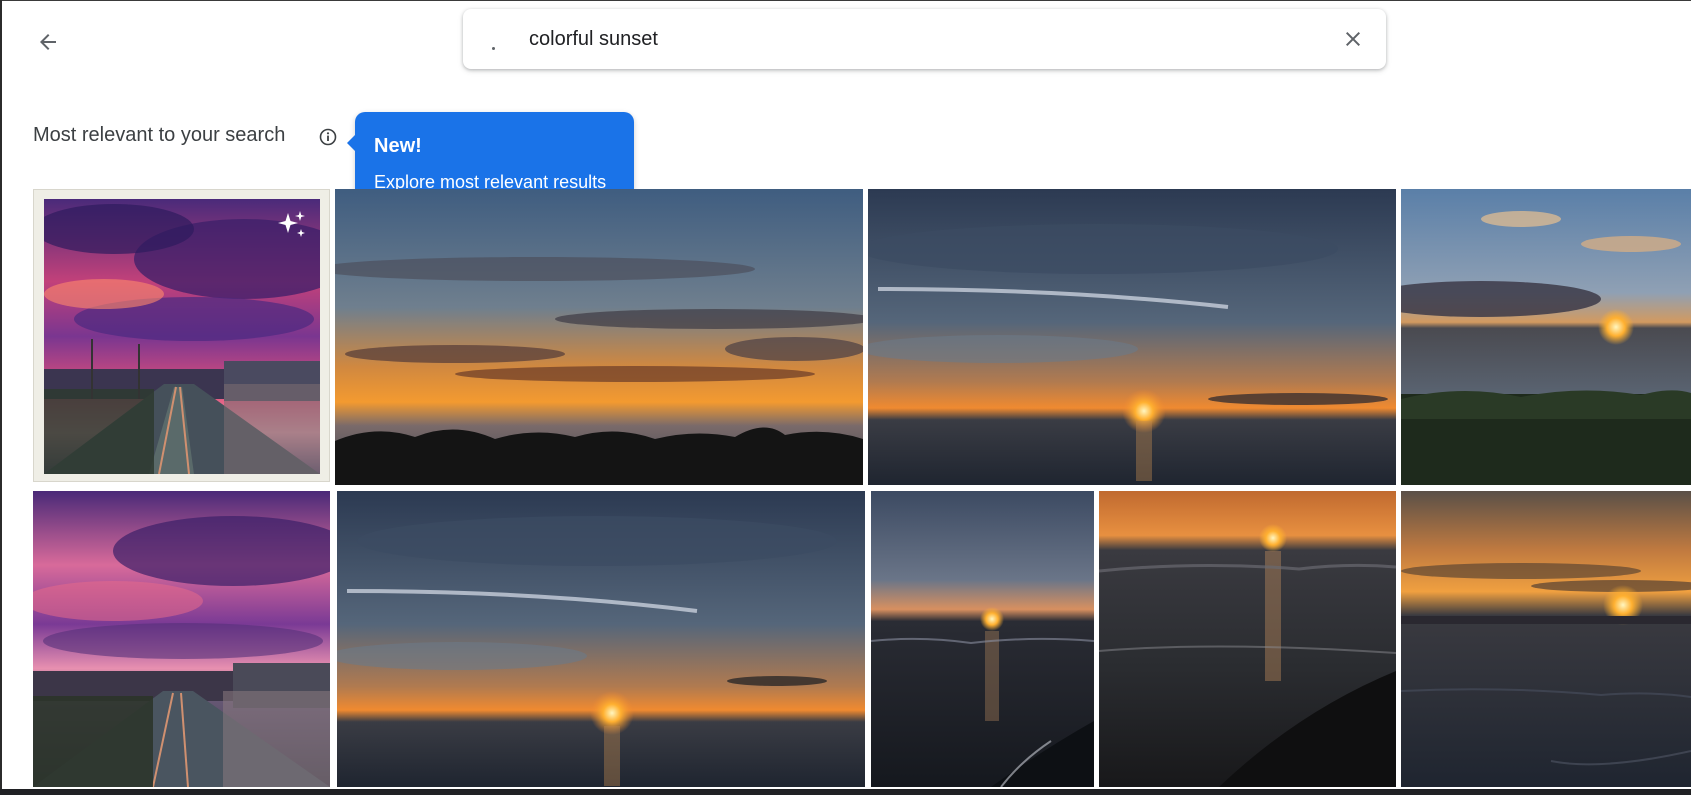  I want to click on sparkle-icon, so click(291, 224).